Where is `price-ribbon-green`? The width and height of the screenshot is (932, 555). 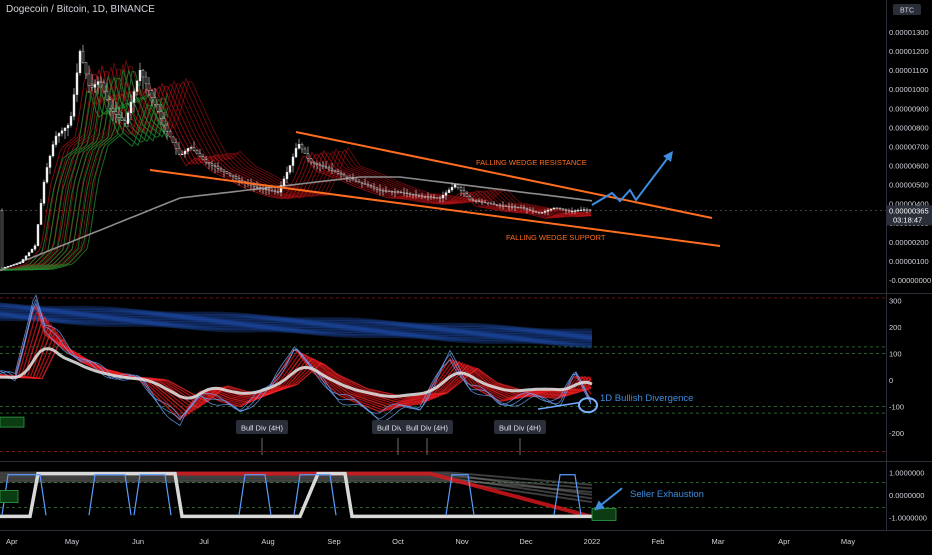
price-ribbon-green is located at coordinates (84, 169).